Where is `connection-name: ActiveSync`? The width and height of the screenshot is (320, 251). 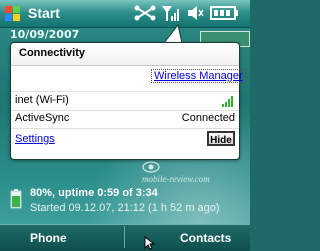
connection-name: ActiveSync is located at coordinates (42, 118).